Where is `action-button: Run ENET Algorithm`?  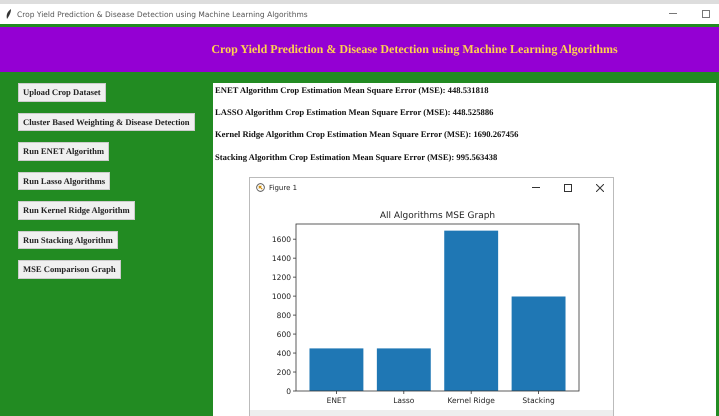 action-button: Run ENET Algorithm is located at coordinates (64, 151).